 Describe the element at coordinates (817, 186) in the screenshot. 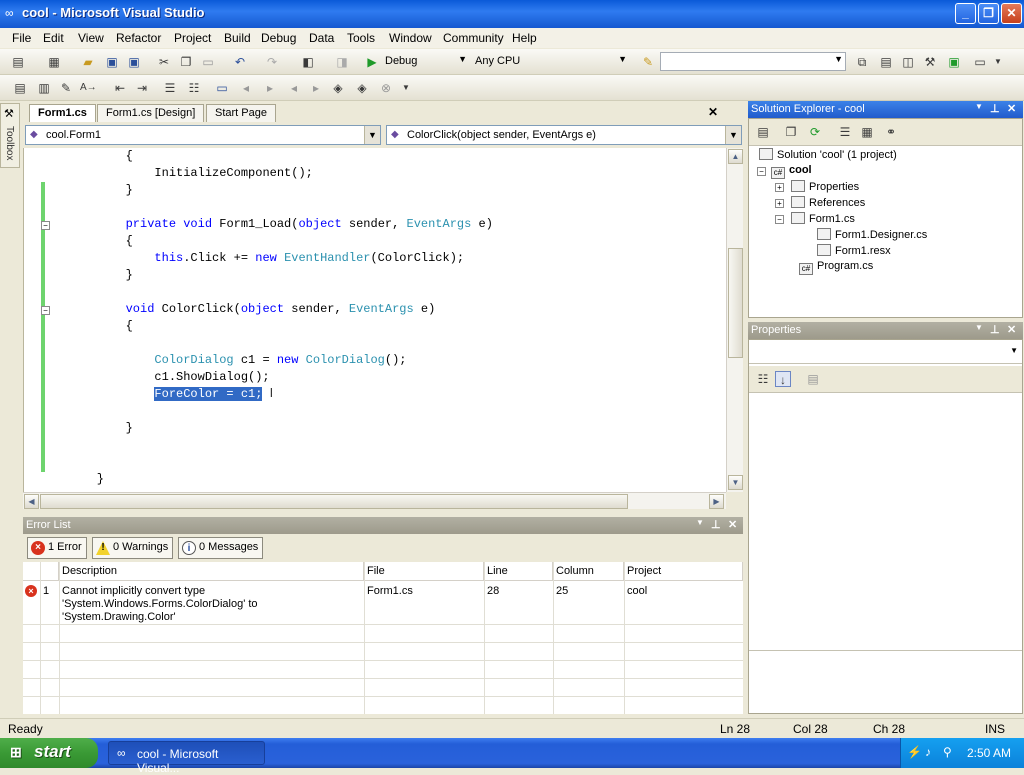

I see `tree-item-properties: + Properties` at that location.